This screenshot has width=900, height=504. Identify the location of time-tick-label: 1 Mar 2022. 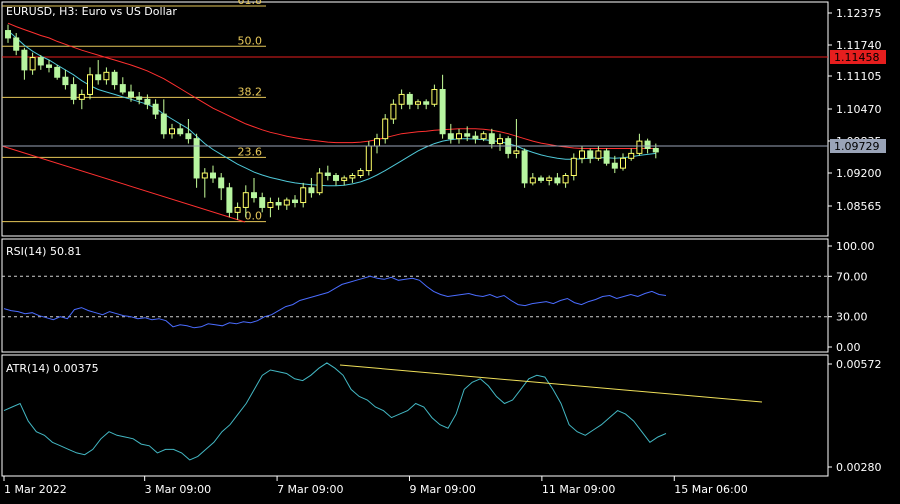
(35, 489).